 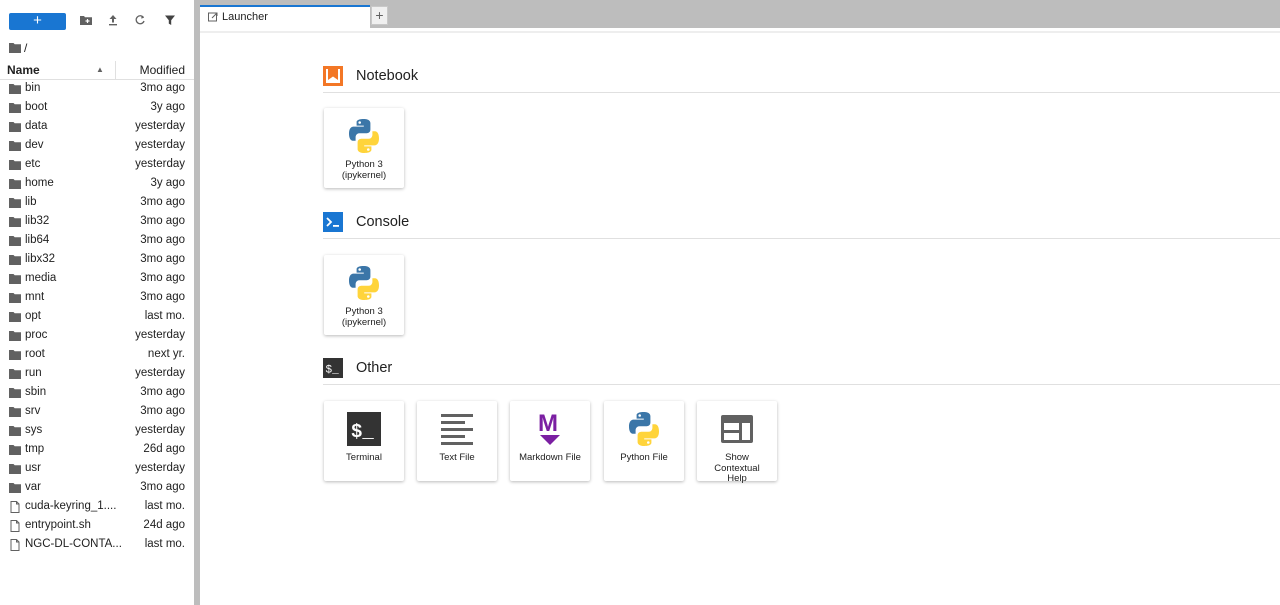 What do you see at coordinates (97, 316) in the screenshot?
I see `file-list-row: opt last mo.` at bounding box center [97, 316].